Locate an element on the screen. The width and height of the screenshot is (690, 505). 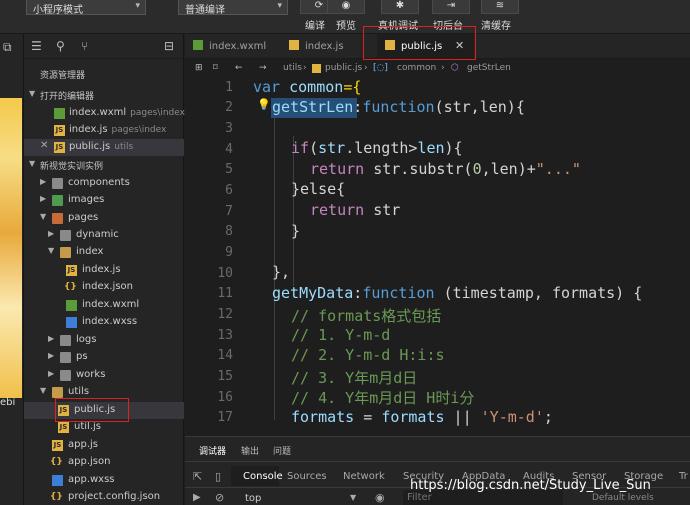
bug-icon: ✱ is located at coordinates (400, 5).